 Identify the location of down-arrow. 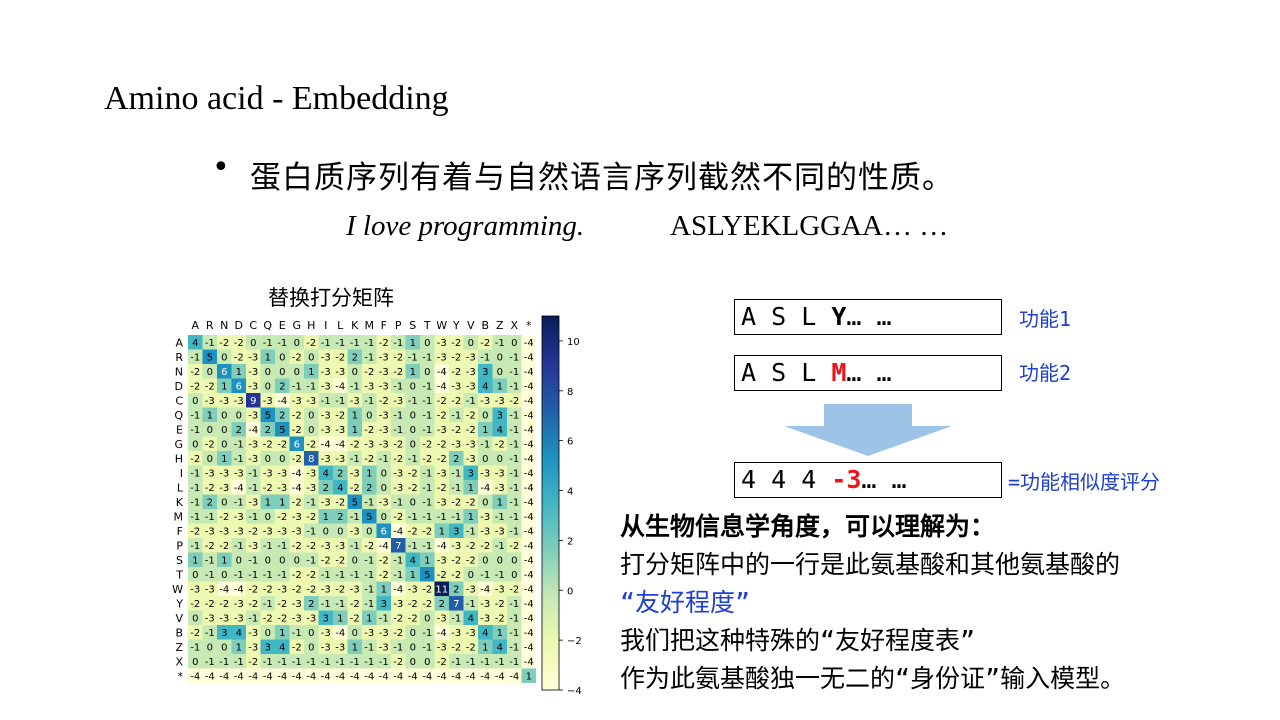
(868, 430).